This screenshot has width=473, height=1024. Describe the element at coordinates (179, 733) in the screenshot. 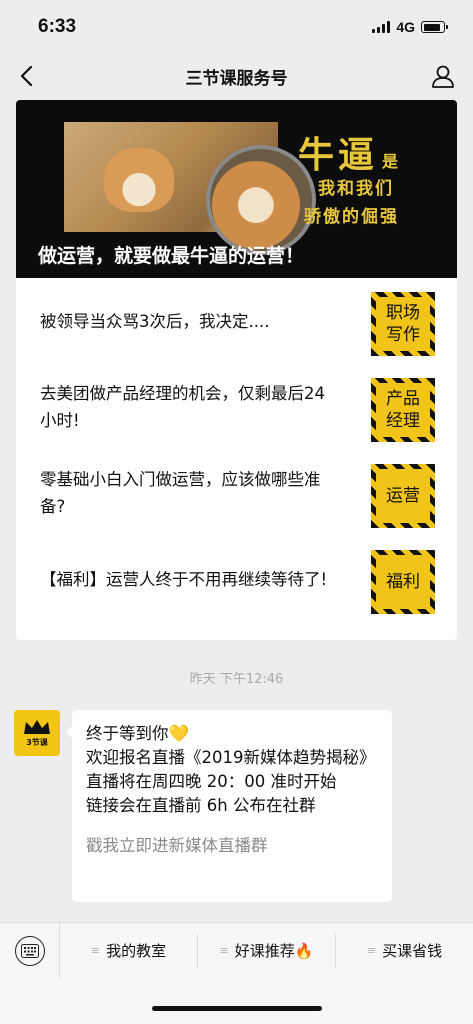

I see `heart-icon: 💛` at that location.